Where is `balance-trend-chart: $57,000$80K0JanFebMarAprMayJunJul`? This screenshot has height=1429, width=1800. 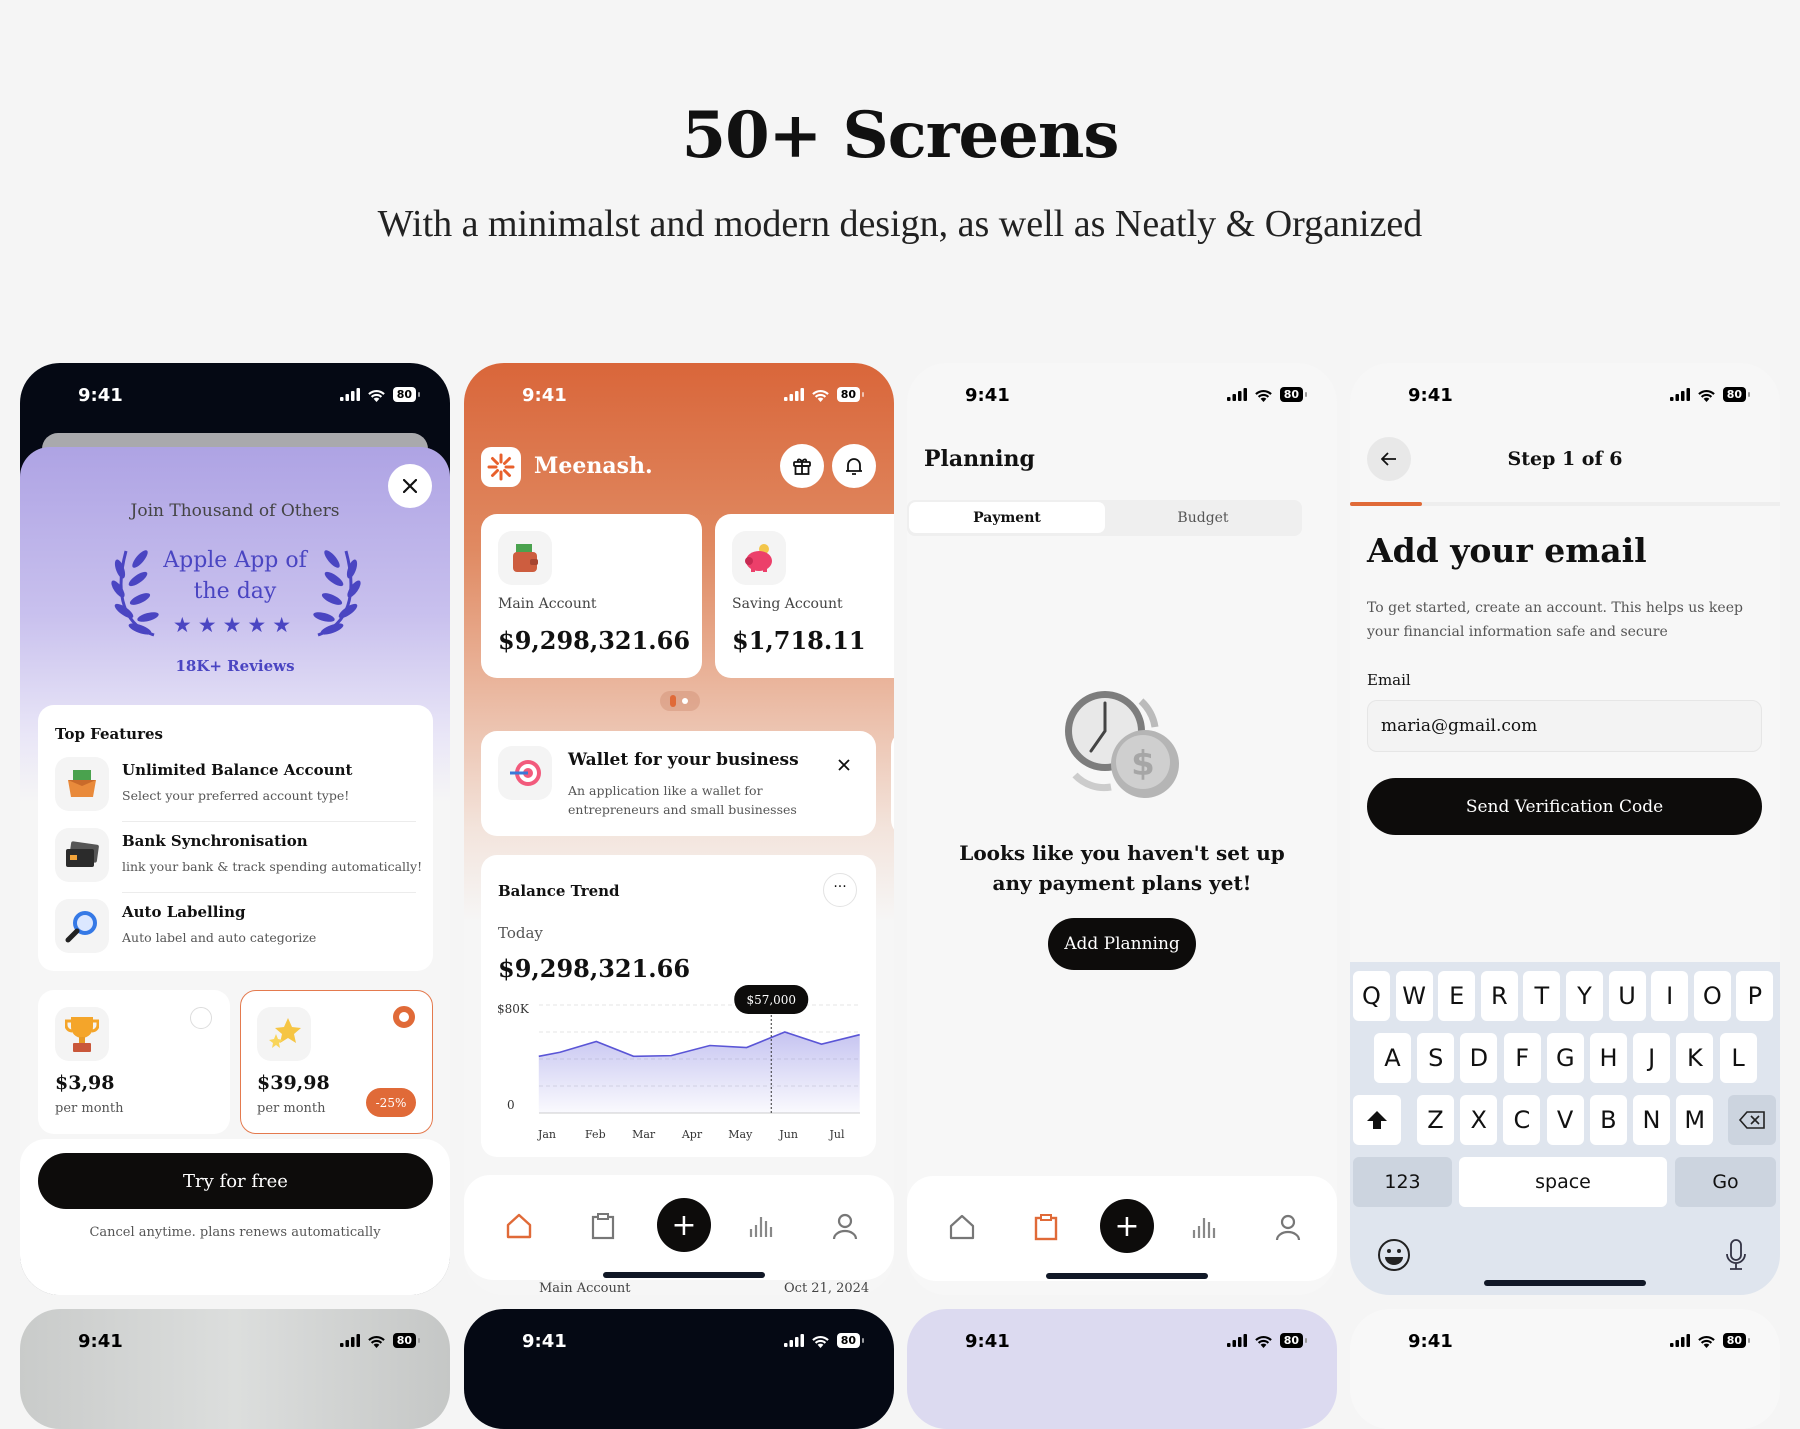
balance-trend-chart: $57,000$80K0JanFebMarAprMayJunJul is located at coordinates (679, 1068).